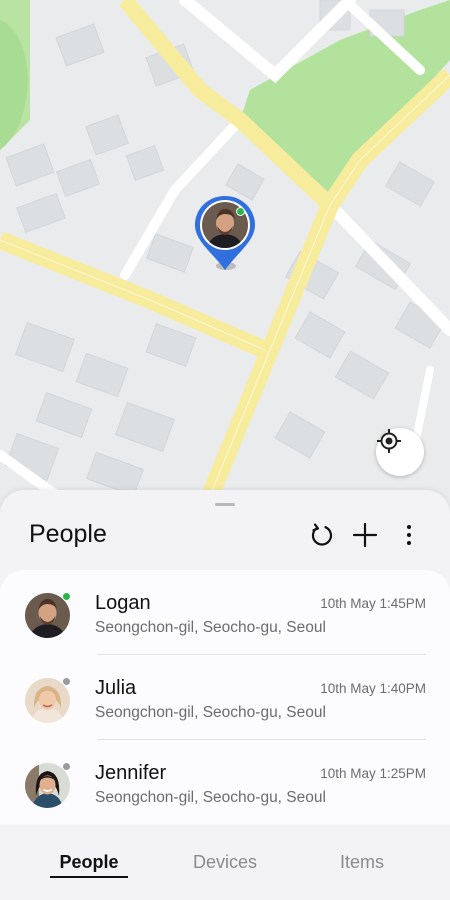 This screenshot has width=450, height=900. What do you see at coordinates (362, 862) in the screenshot?
I see `tab-items: Items` at bounding box center [362, 862].